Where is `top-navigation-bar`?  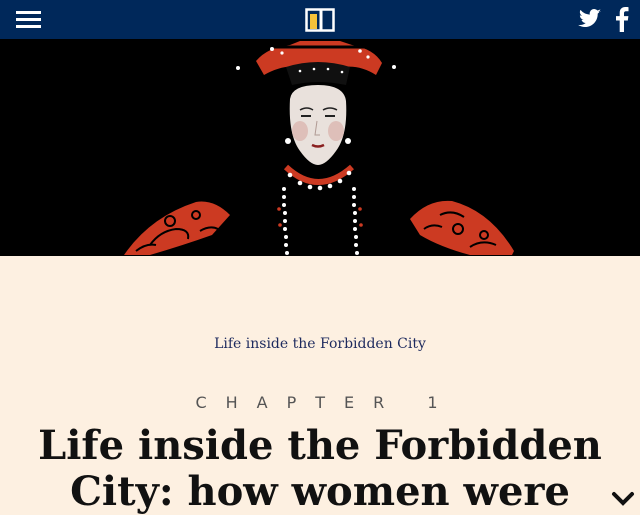 top-navigation-bar is located at coordinates (320, 19).